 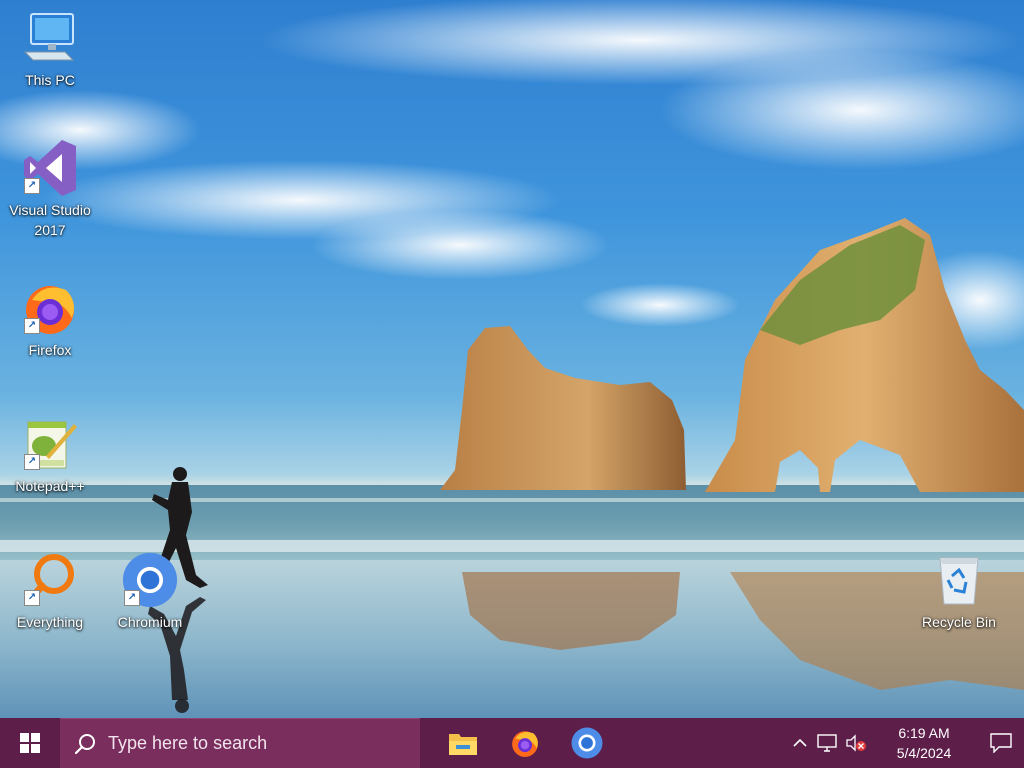 I want to click on volume-muted-icon, so click(x=856, y=743).